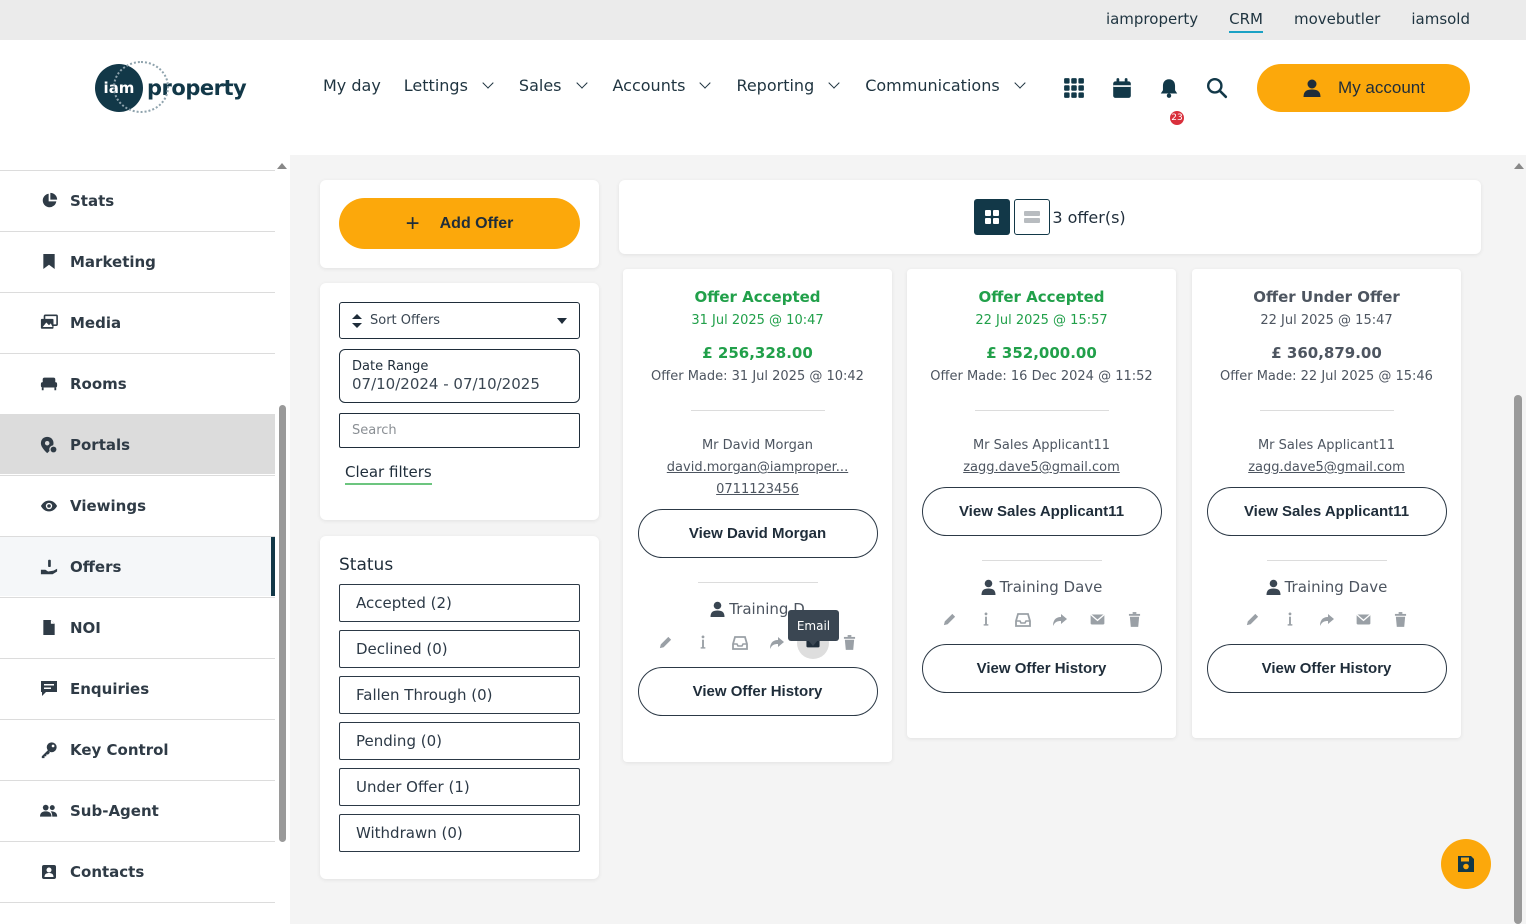  What do you see at coordinates (459, 320) in the screenshot?
I see `sort-offers-select: Sort Offers` at bounding box center [459, 320].